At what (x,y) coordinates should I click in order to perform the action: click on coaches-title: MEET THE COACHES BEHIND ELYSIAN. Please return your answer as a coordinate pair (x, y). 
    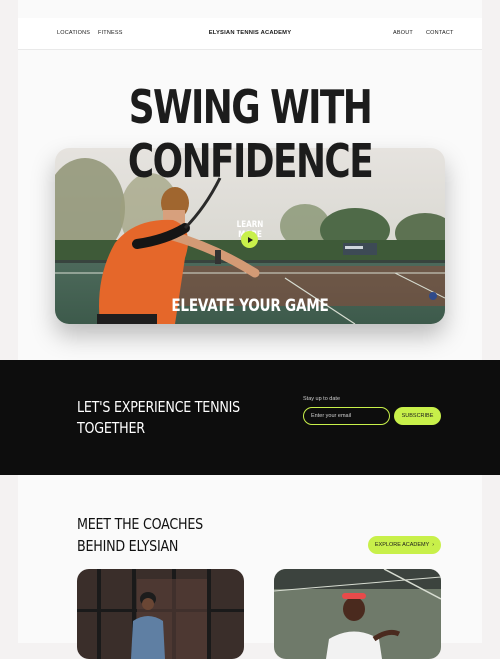
    Looking at the image, I should click on (140, 535).